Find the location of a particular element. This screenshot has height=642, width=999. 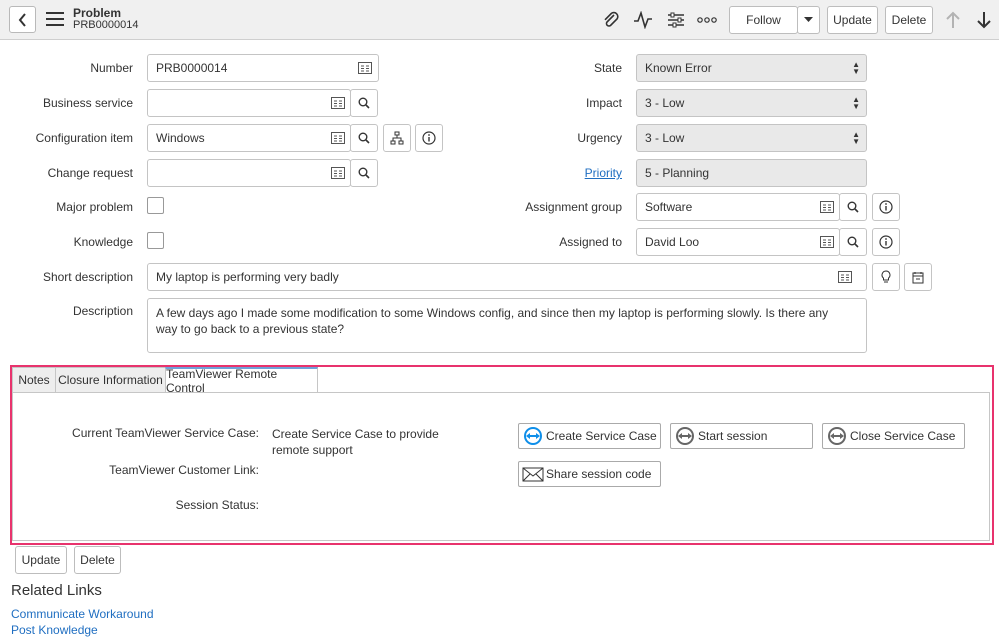

template-button is located at coordinates (918, 277).